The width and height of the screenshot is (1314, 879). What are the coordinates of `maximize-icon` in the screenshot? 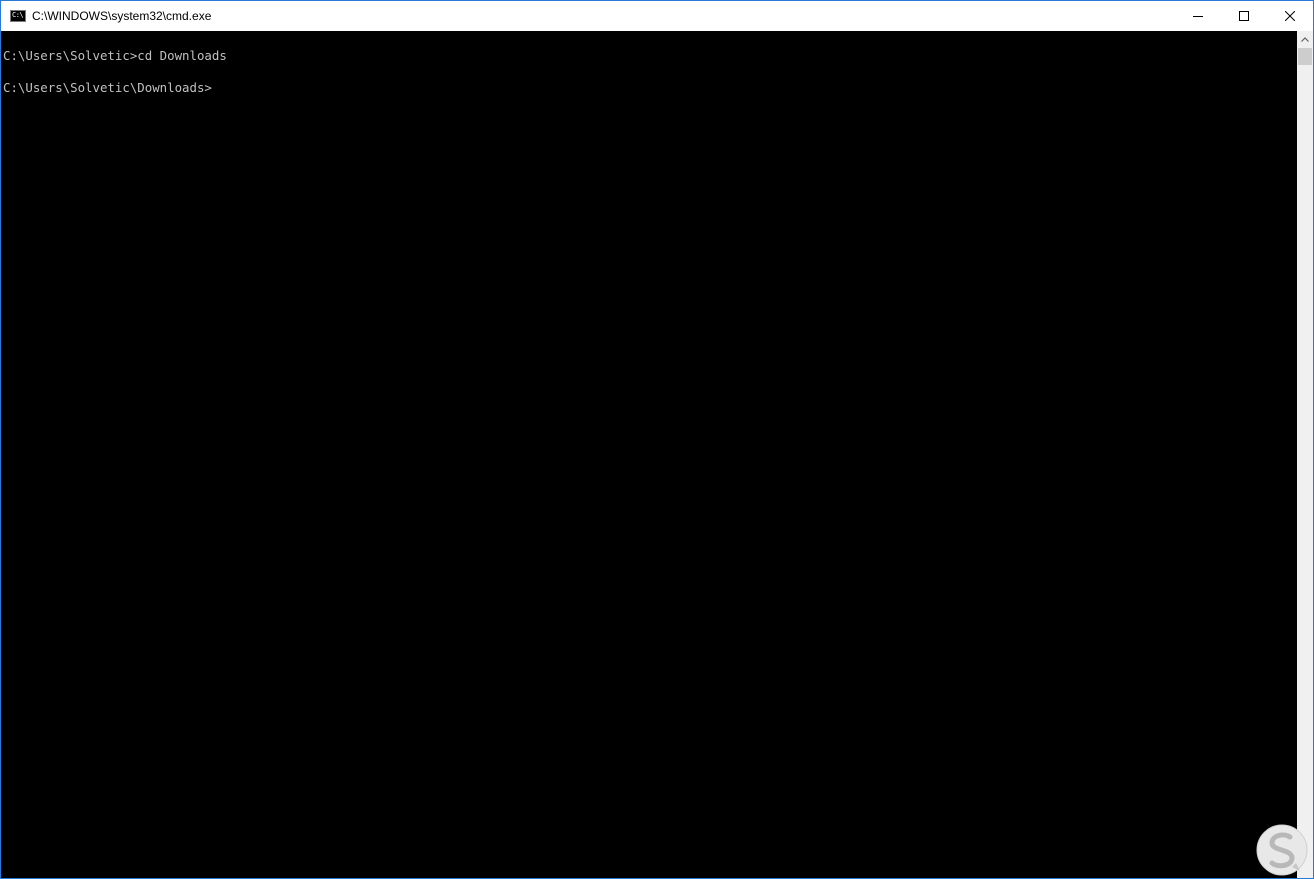 It's located at (1244, 16).